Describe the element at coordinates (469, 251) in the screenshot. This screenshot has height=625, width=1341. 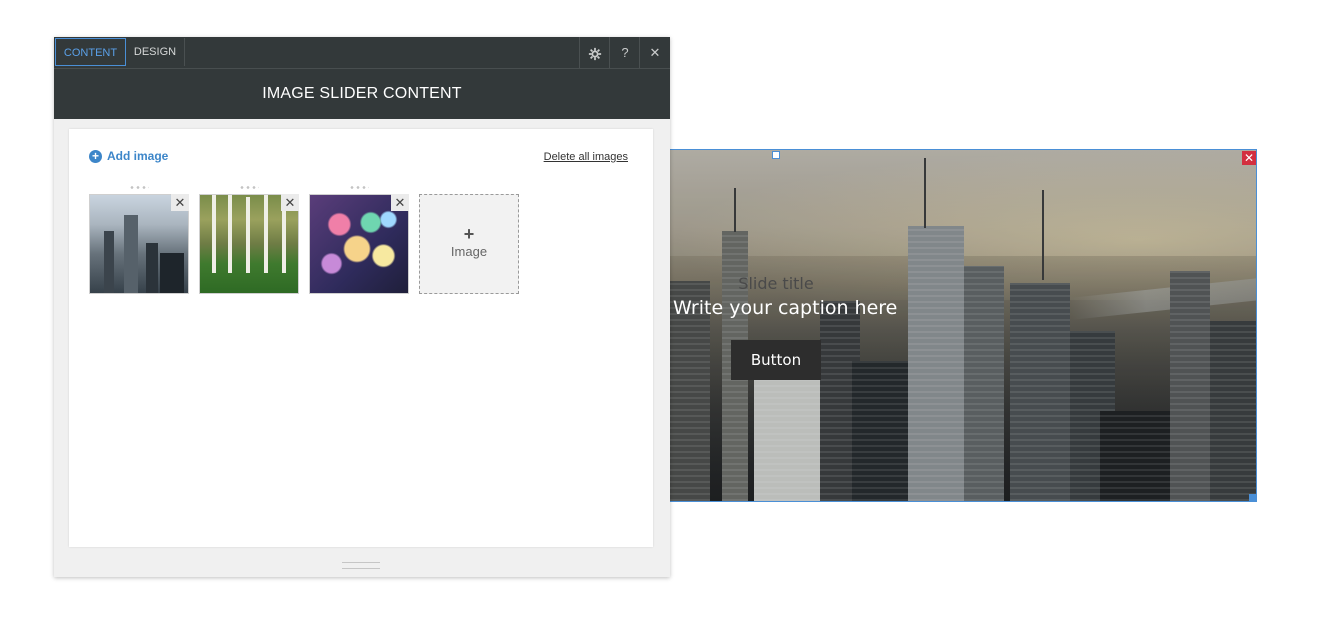
I see `add-image-tile-label: Image` at that location.